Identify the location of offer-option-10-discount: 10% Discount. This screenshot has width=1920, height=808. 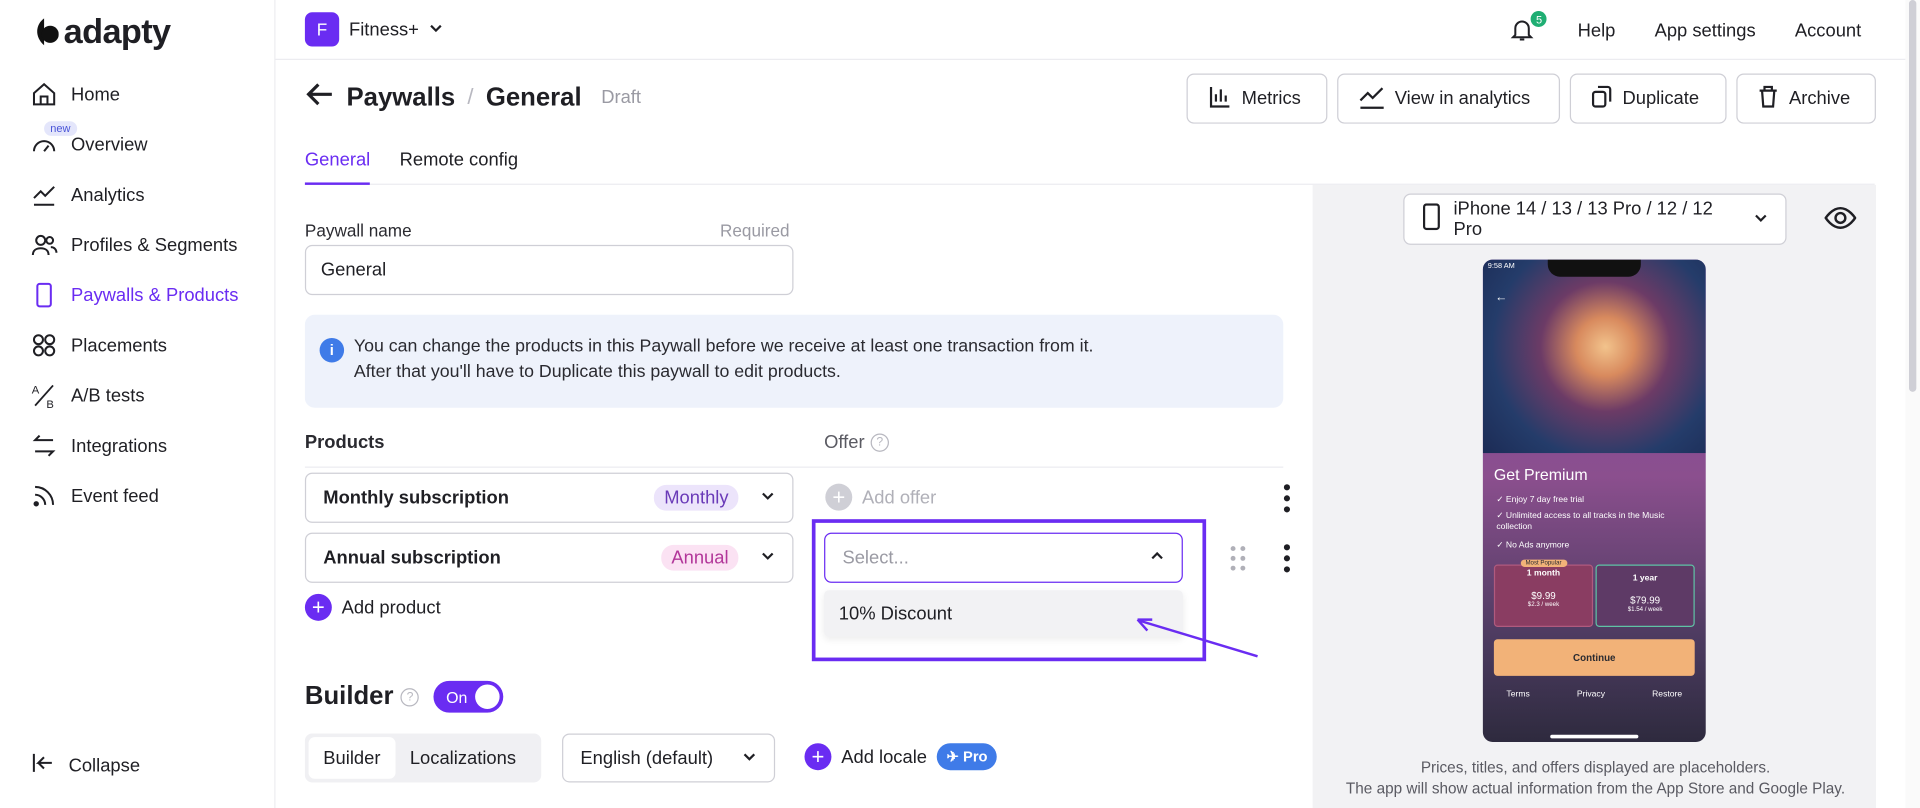
(1003, 613).